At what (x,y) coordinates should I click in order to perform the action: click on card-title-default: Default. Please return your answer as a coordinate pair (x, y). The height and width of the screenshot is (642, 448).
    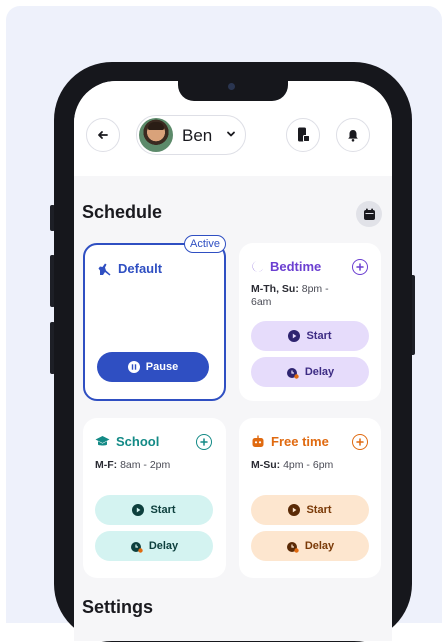
    Looking at the image, I should click on (129, 268).